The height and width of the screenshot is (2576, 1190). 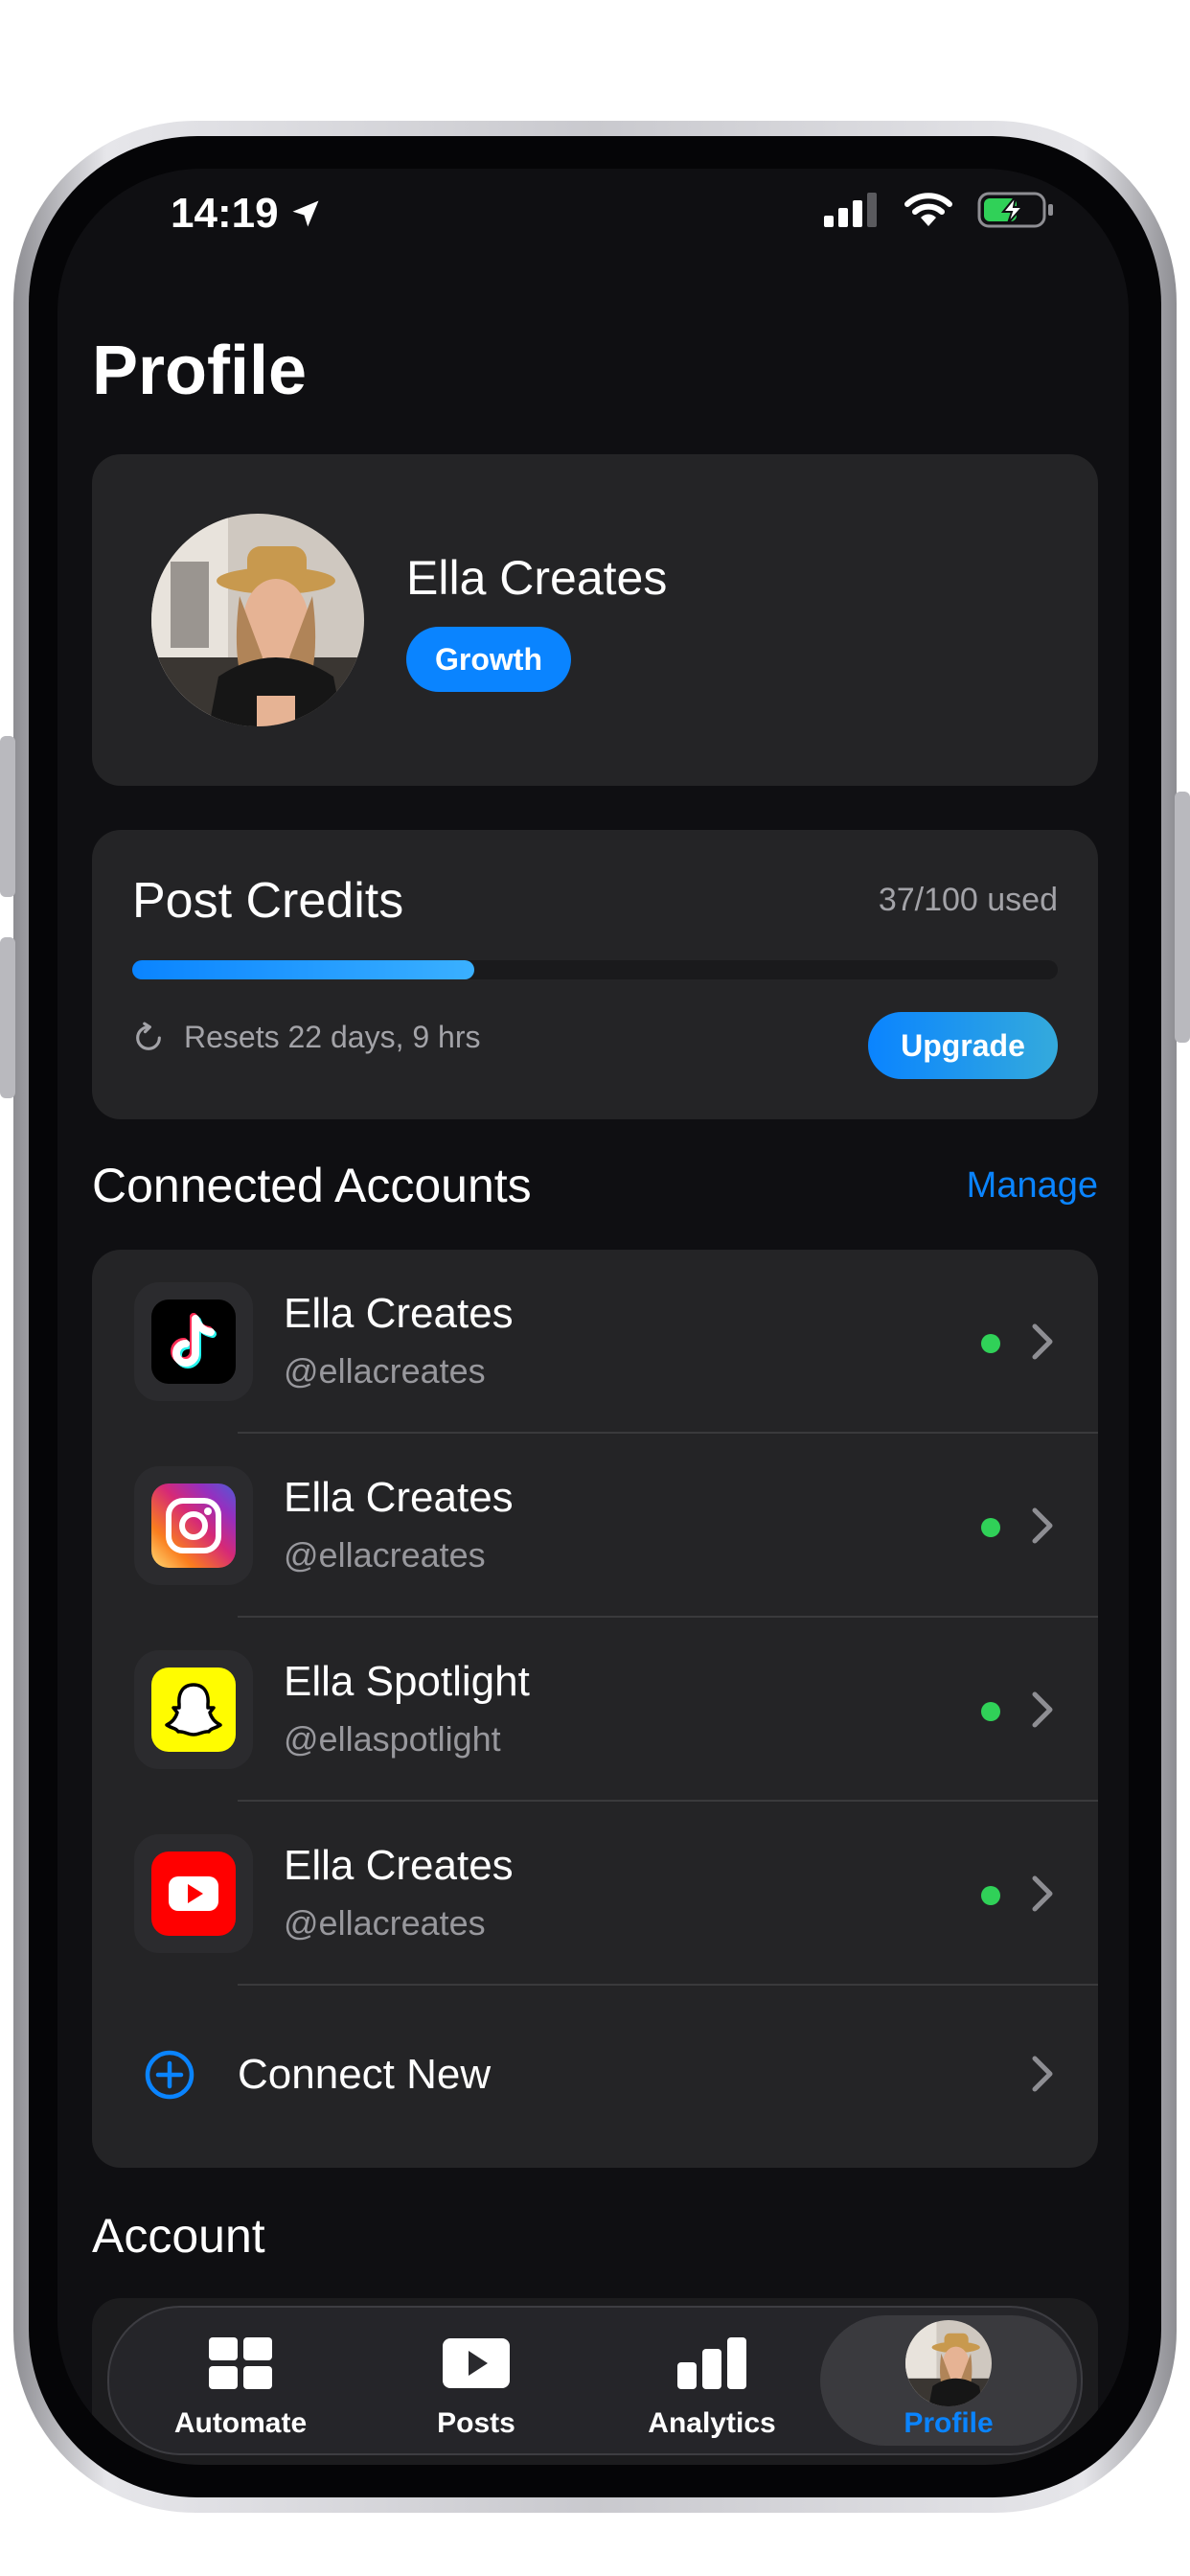 What do you see at coordinates (179, 2236) in the screenshot?
I see `account-section-title: Account` at bounding box center [179, 2236].